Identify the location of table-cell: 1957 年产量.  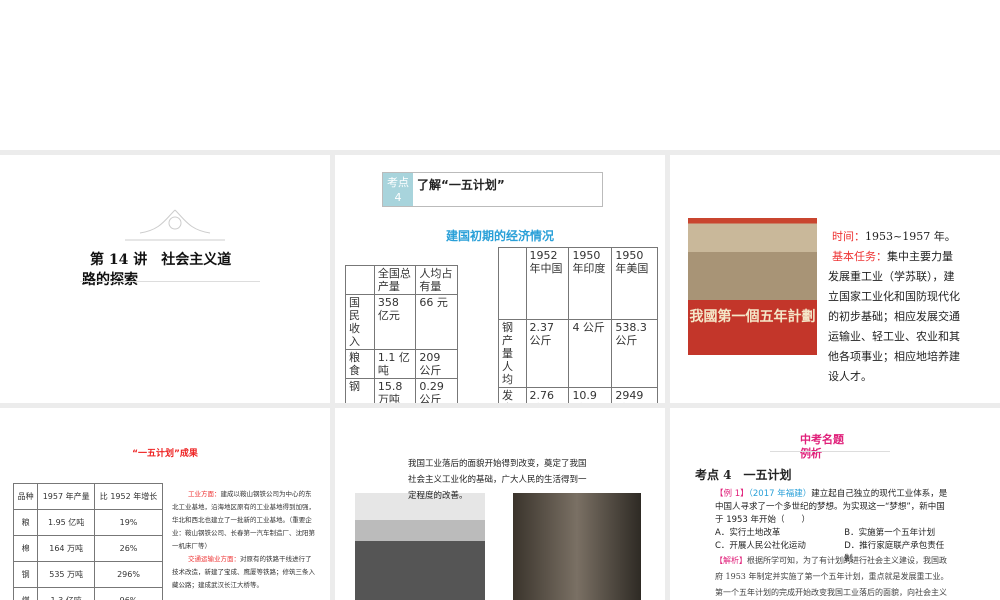
(66, 496).